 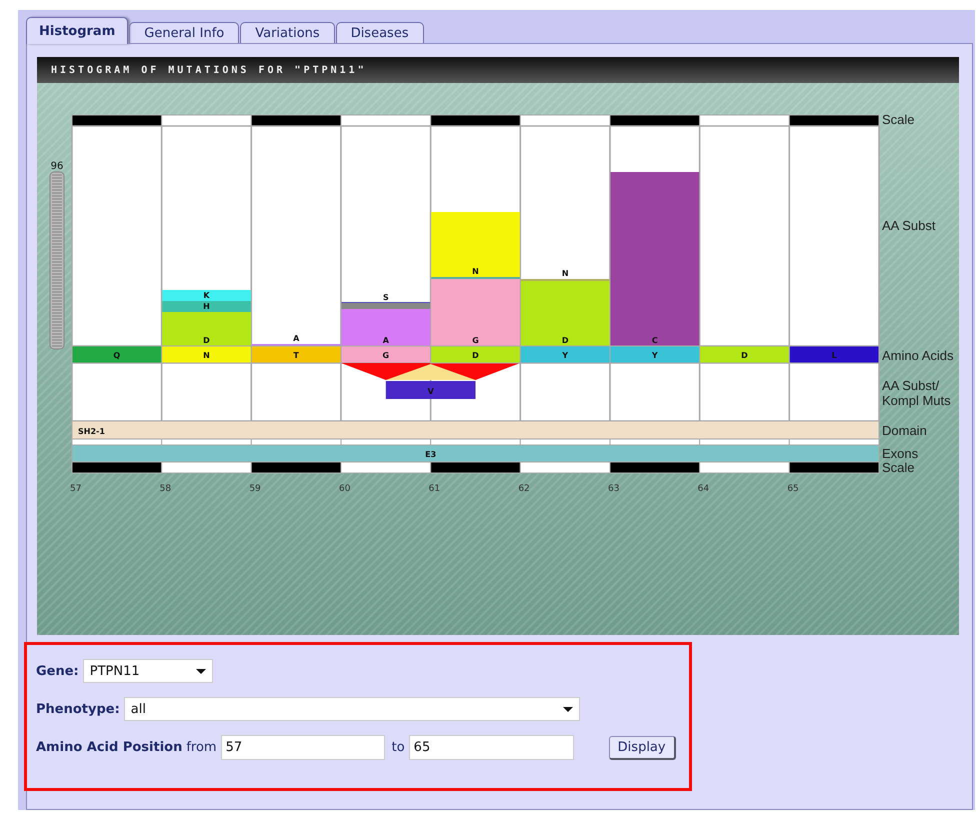 I want to click on row-label: AA Subst, so click(x=909, y=225).